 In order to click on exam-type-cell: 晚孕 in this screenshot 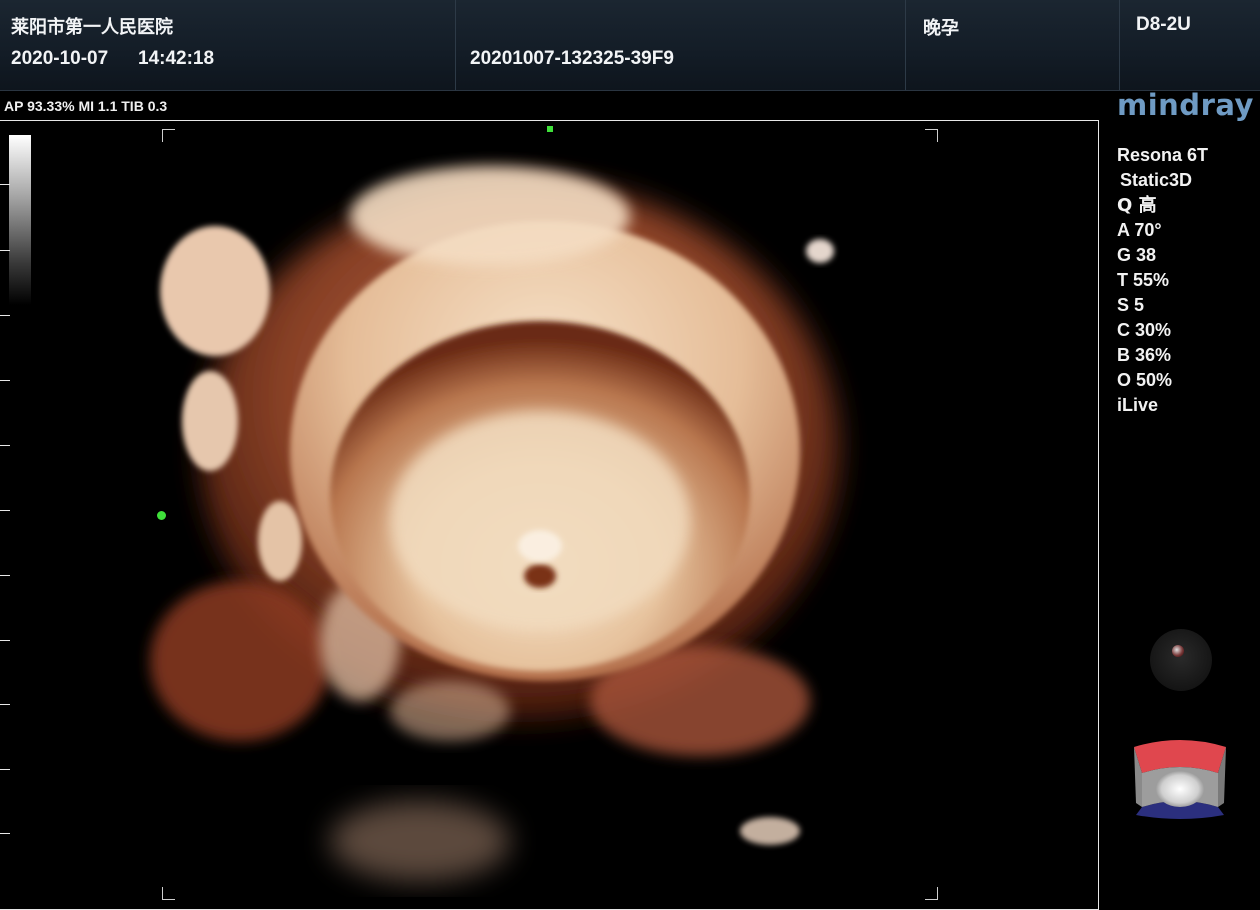, I will do `click(1012, 45)`.